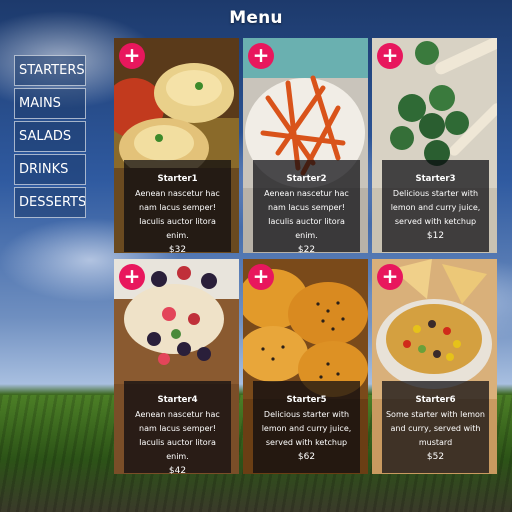  I want to click on nav-item-desserts: DESSERTS, so click(50, 202).